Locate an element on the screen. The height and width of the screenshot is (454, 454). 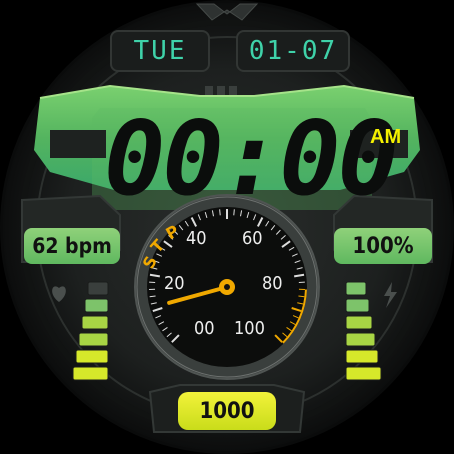
gauge-scale-label: 20 is located at coordinates (174, 283).